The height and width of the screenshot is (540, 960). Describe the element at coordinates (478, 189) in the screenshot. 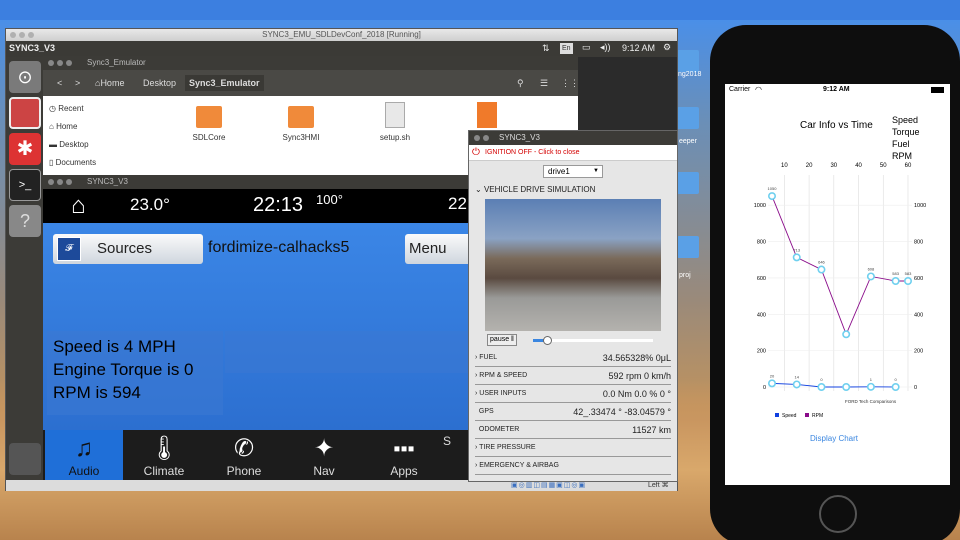

I see `chevron-down-icon: ⌄` at that location.